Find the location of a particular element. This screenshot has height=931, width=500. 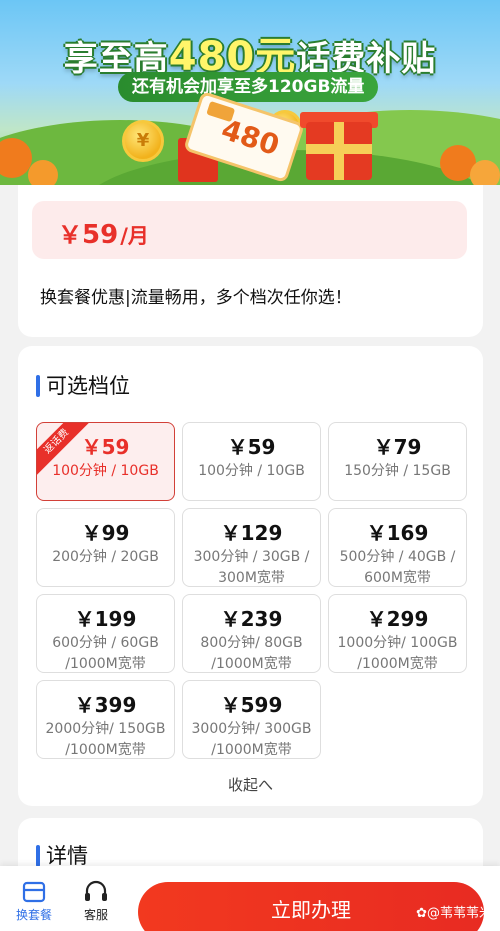

tier-description: 800分钟/ 80GB is located at coordinates (251, 643).